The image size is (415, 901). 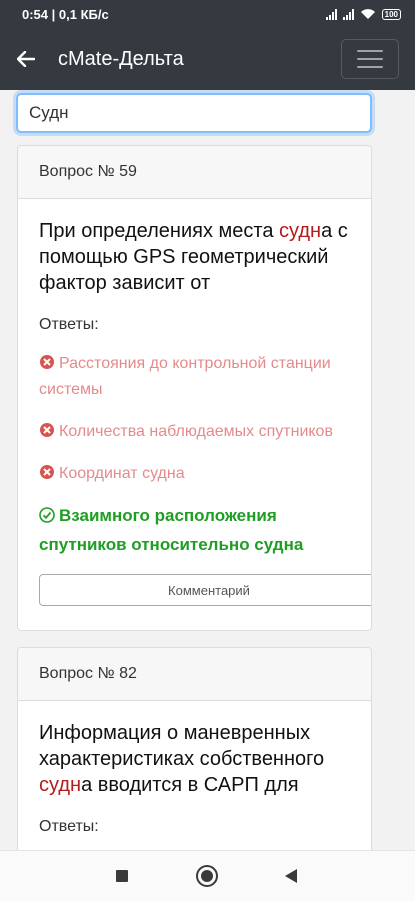 I want to click on wifi-icon, so click(x=367, y=14).